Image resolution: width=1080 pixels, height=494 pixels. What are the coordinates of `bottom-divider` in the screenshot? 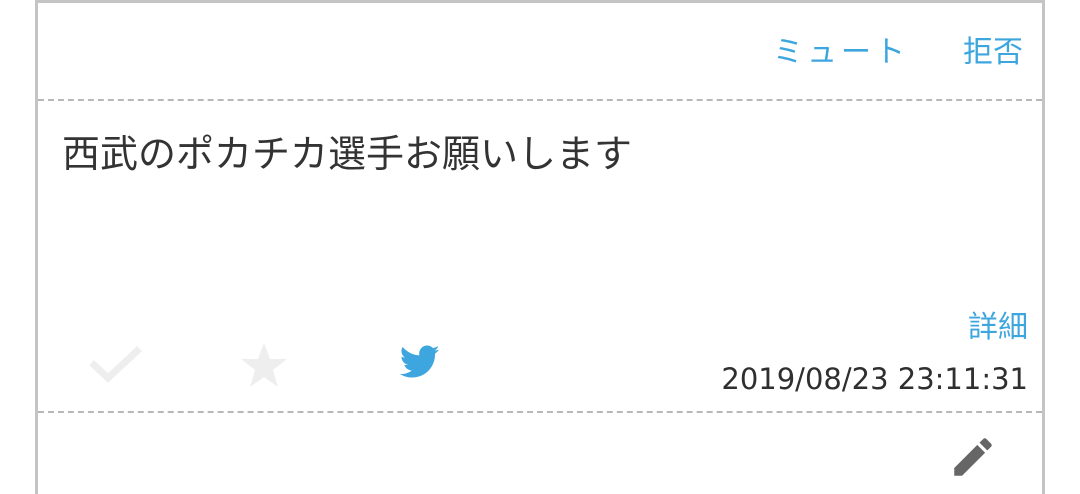 It's located at (540, 412).